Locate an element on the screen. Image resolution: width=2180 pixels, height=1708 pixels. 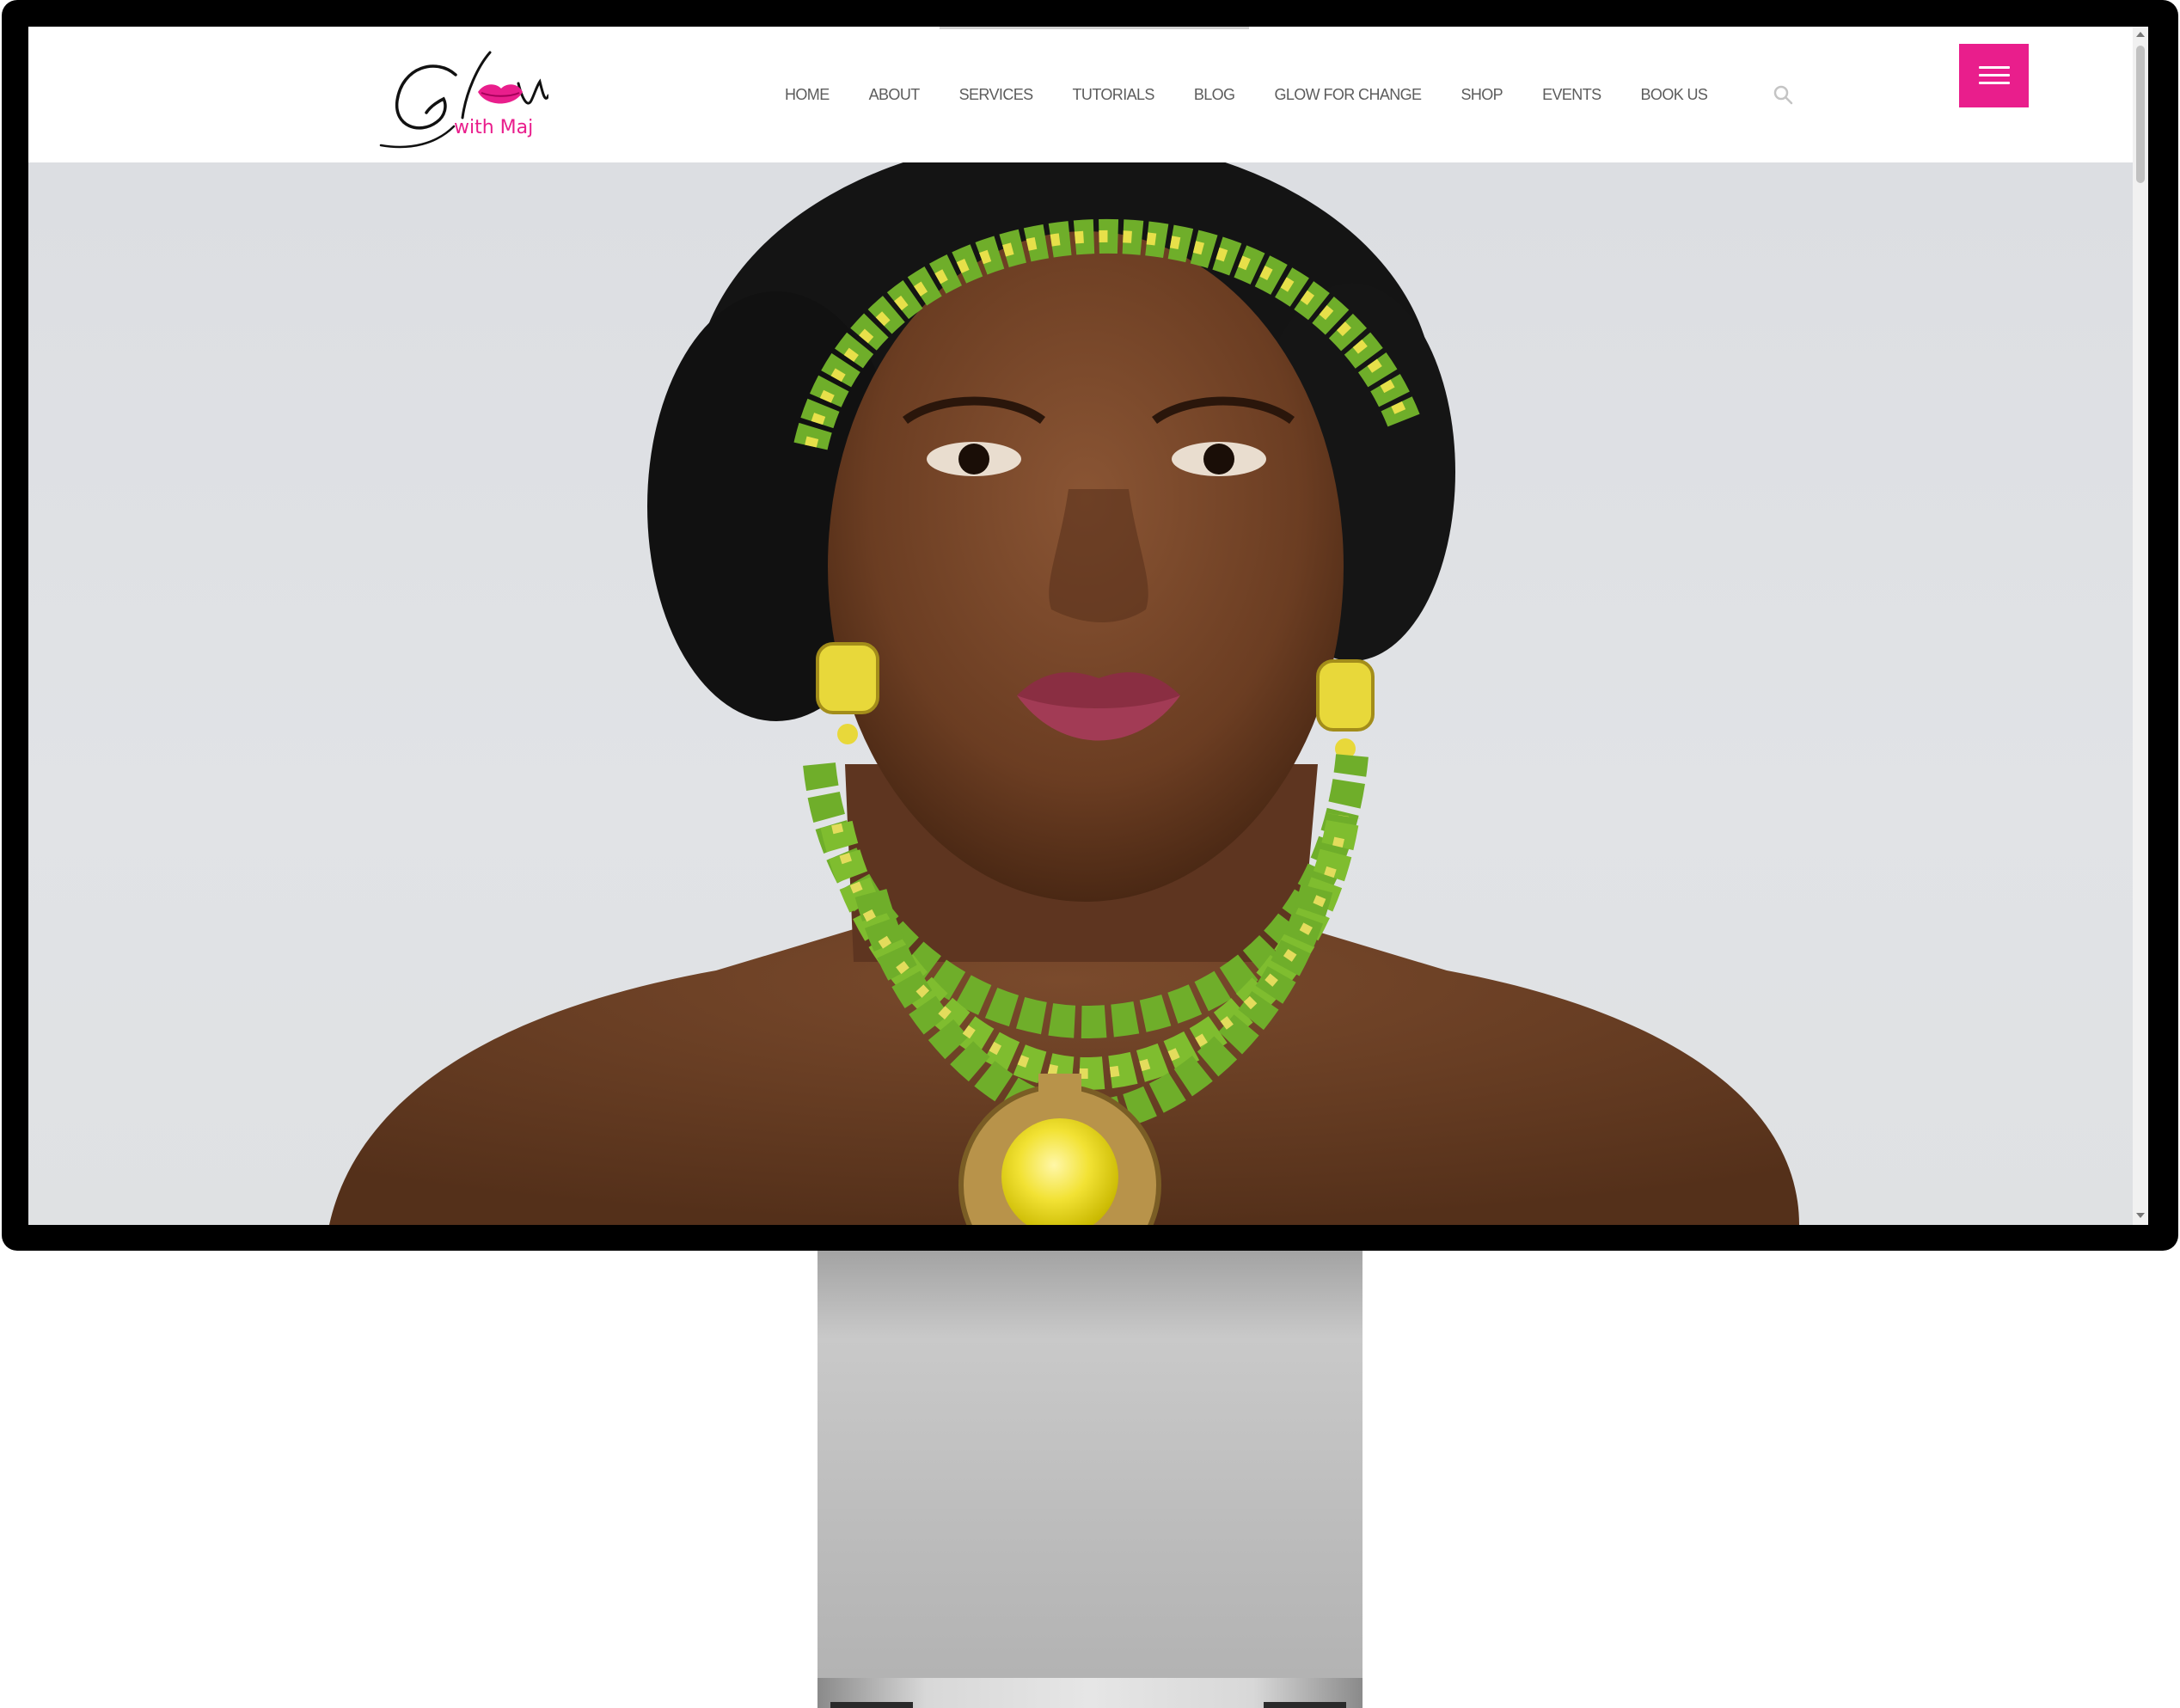
logo-subtext: with Maj is located at coordinates (493, 127).